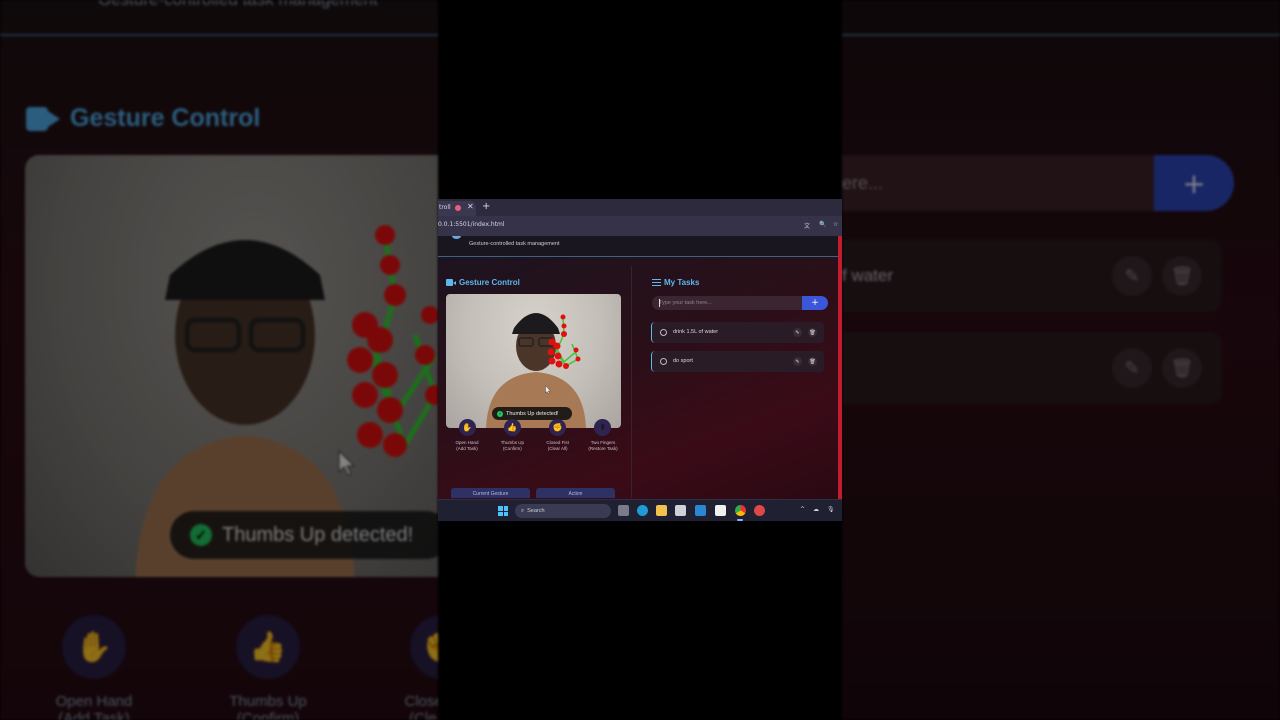 This screenshot has width=1280, height=720. What do you see at coordinates (575, 493) in the screenshot?
I see `action-panel: Action` at bounding box center [575, 493].